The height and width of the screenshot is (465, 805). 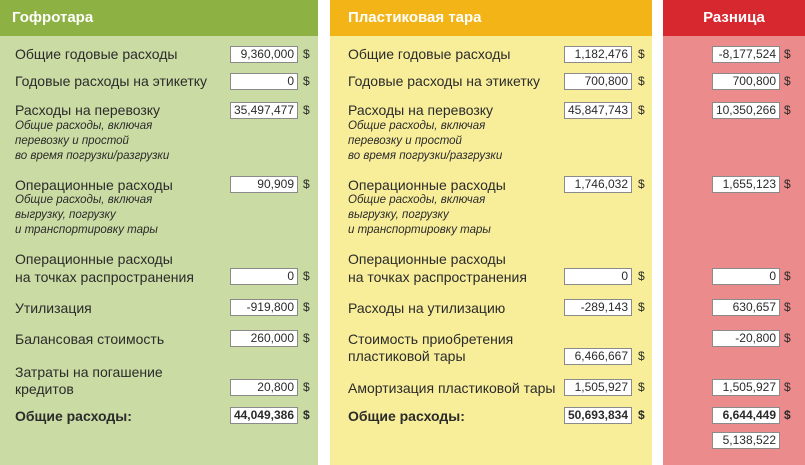 I want to click on corrugated-disposal-field: -919,800, so click(x=264, y=307).